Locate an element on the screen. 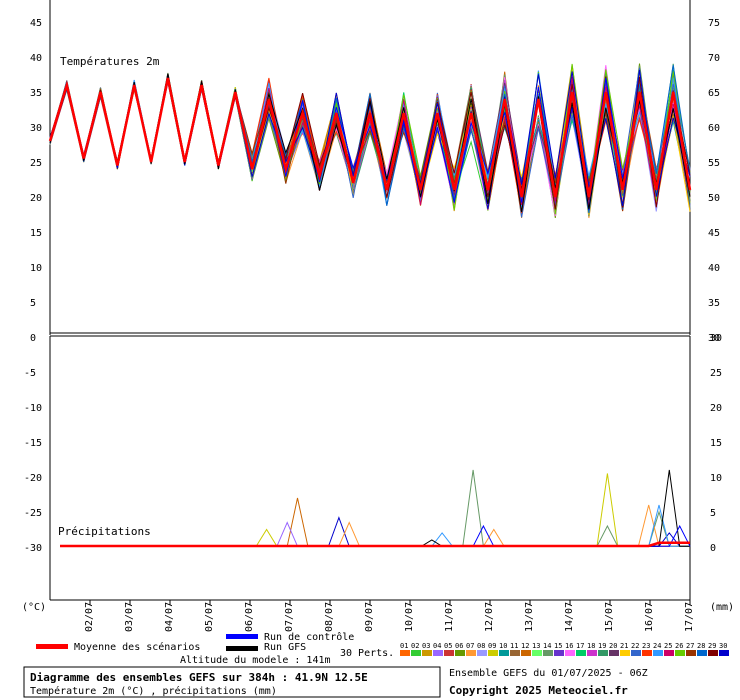 Image resolution: width=740 pixels, height=700 pixels. legend-control-swatch is located at coordinates (242, 636).